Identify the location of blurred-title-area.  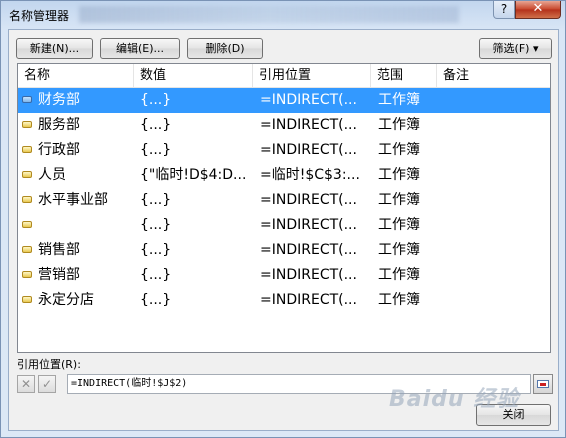
(269, 14).